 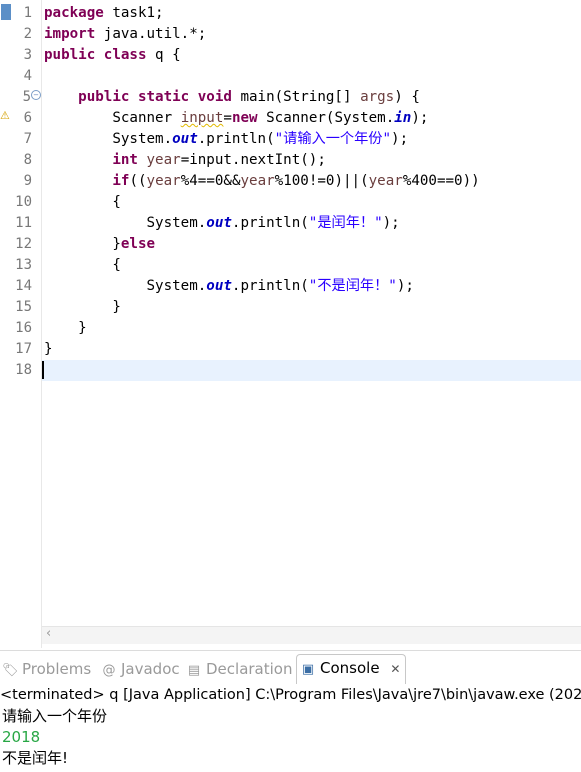 What do you see at coordinates (27, 34) in the screenshot?
I see `line-number: 2` at bounding box center [27, 34].